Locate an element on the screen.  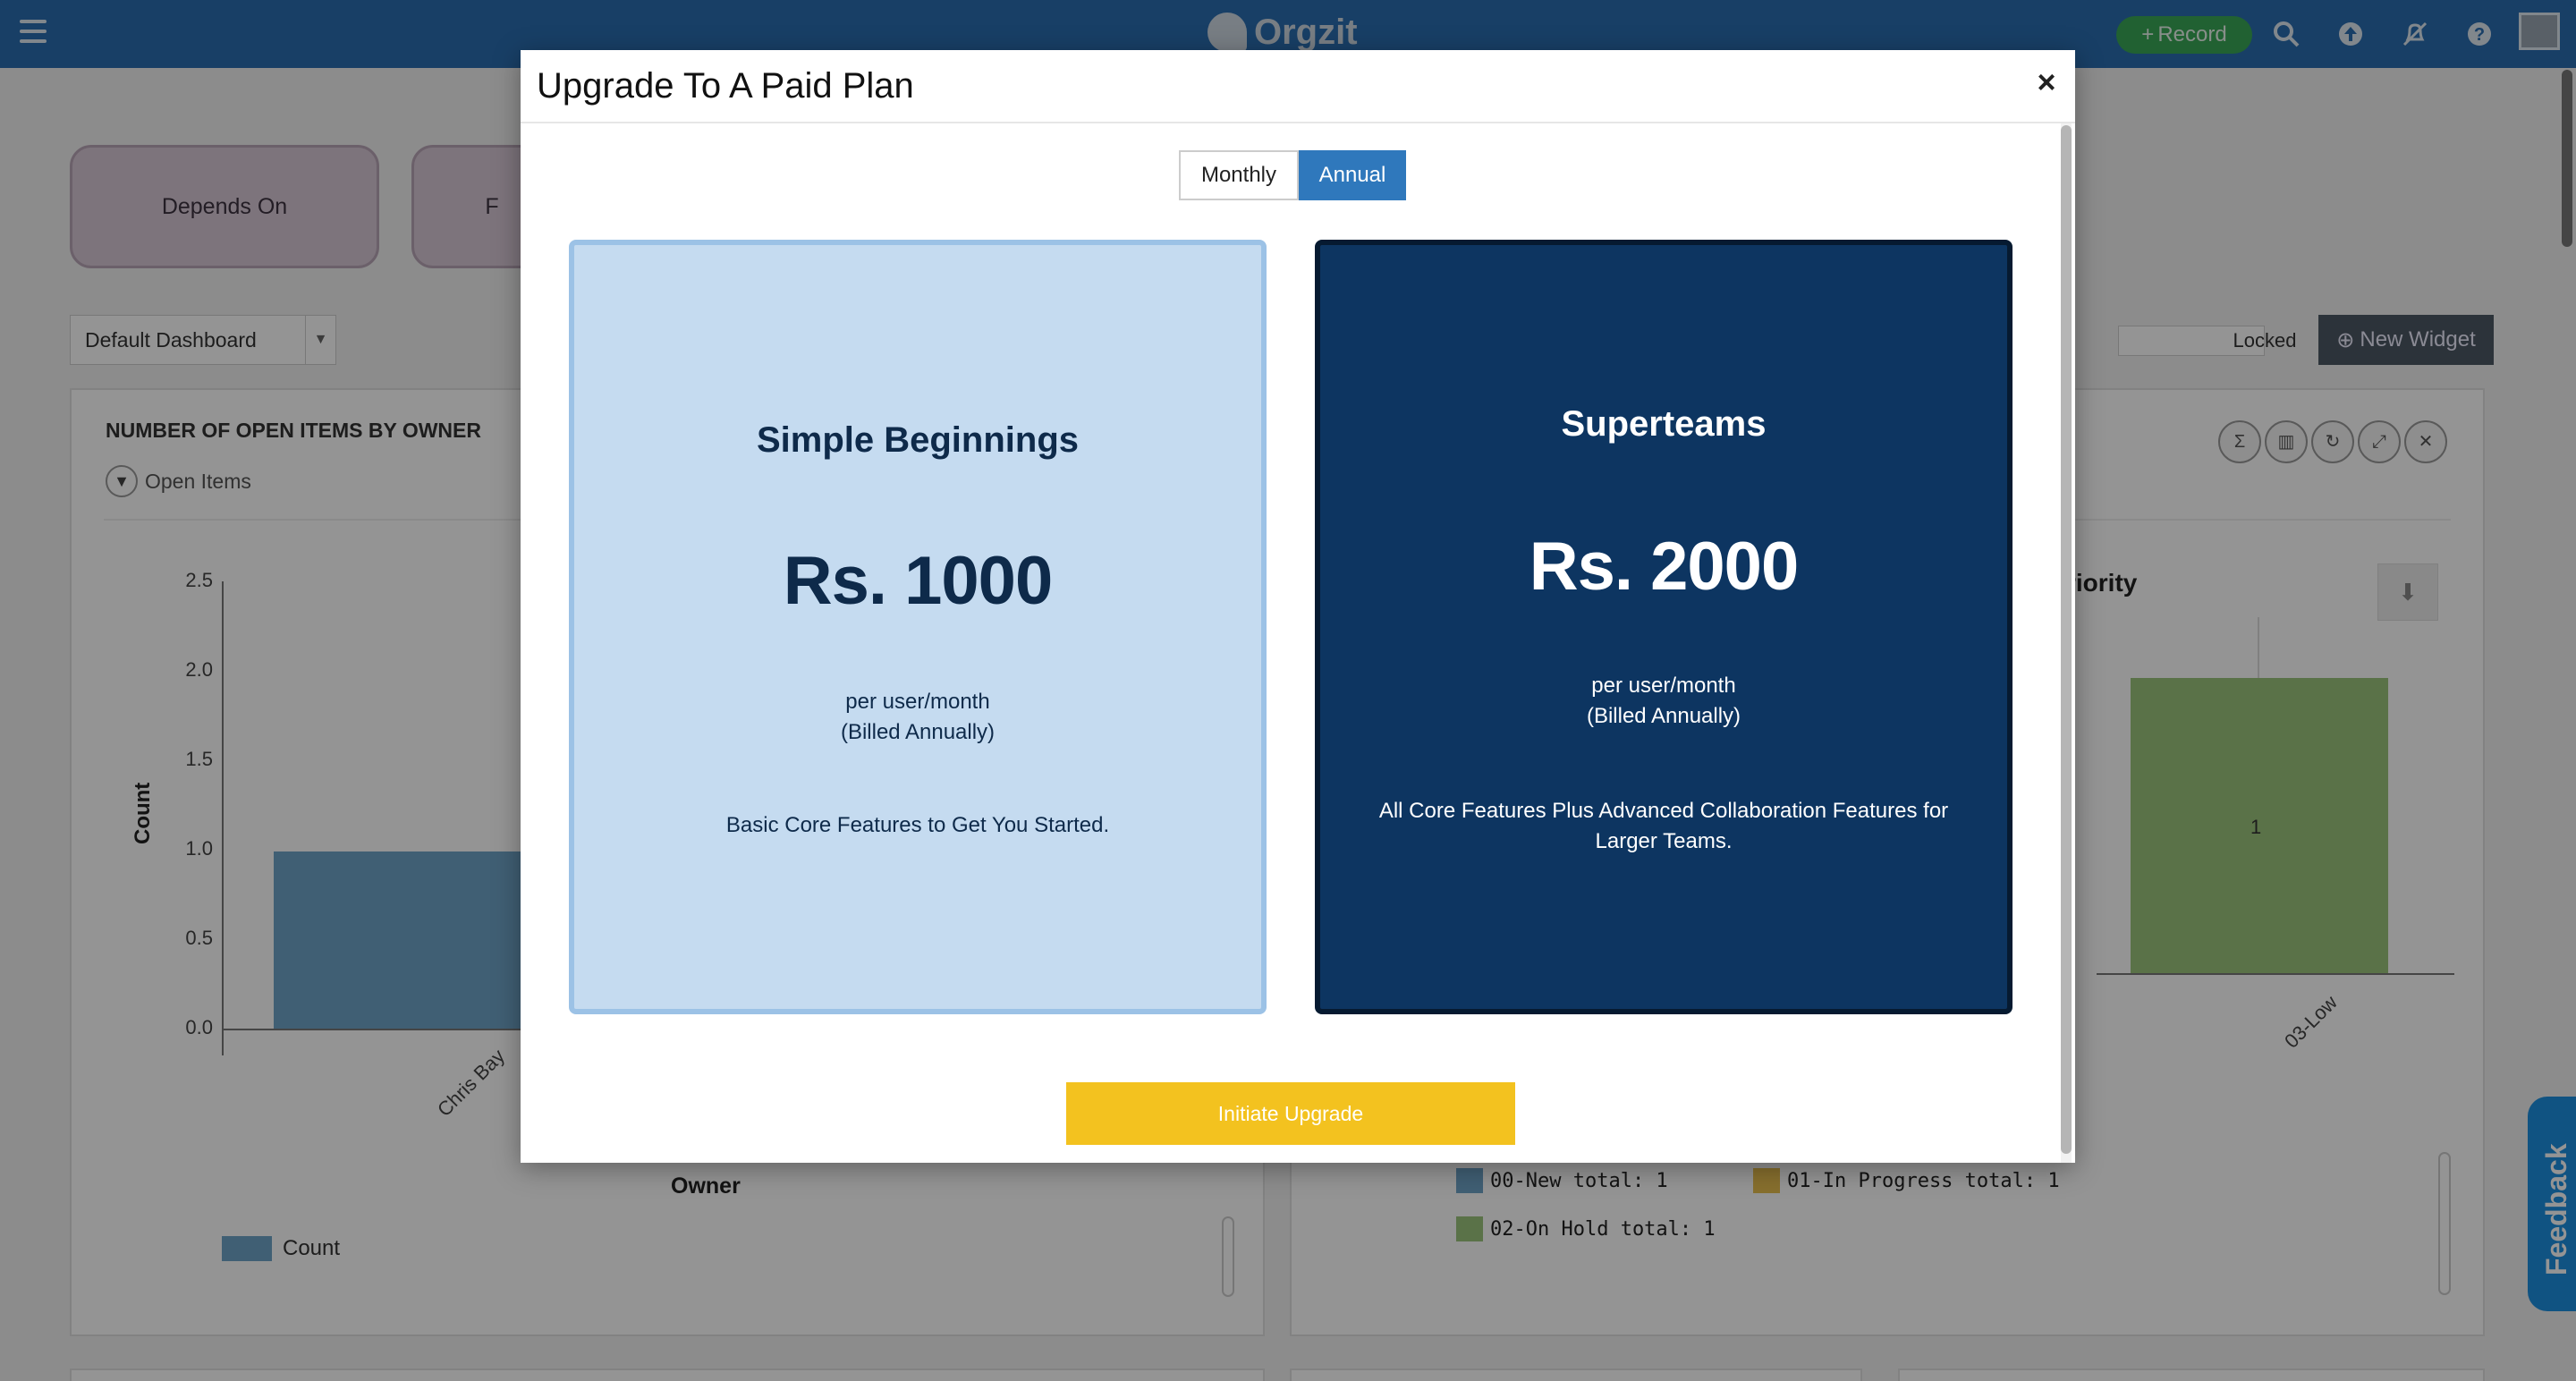
billing-toggle: Monthly Annual is located at coordinates (1292, 175).